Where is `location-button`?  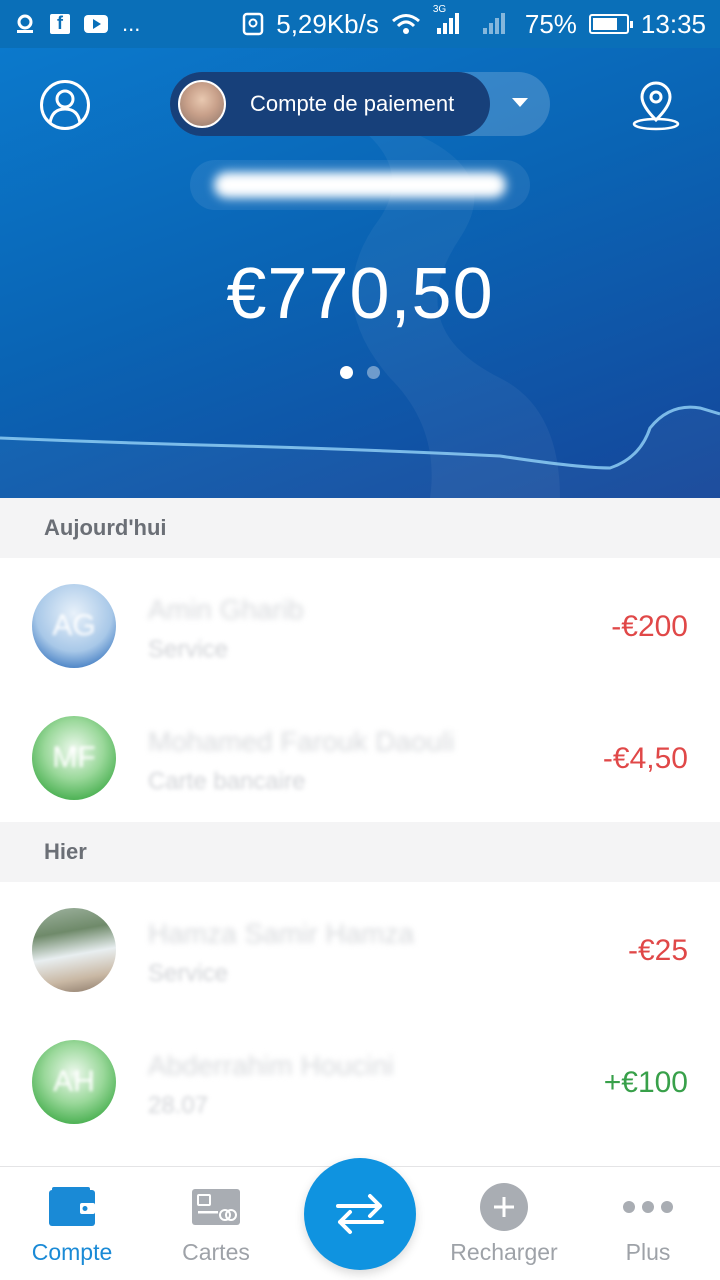 location-button is located at coordinates (656, 106).